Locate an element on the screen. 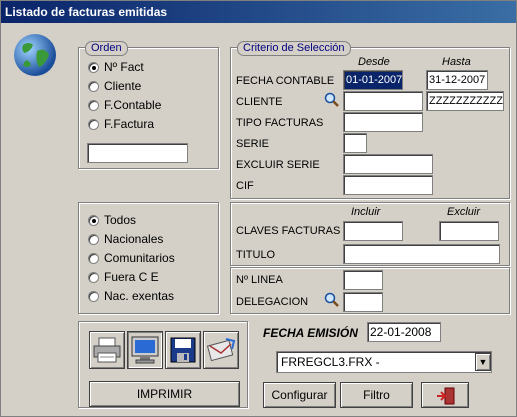 The image size is (517, 417). configurar-button: Configurar is located at coordinates (299, 395).